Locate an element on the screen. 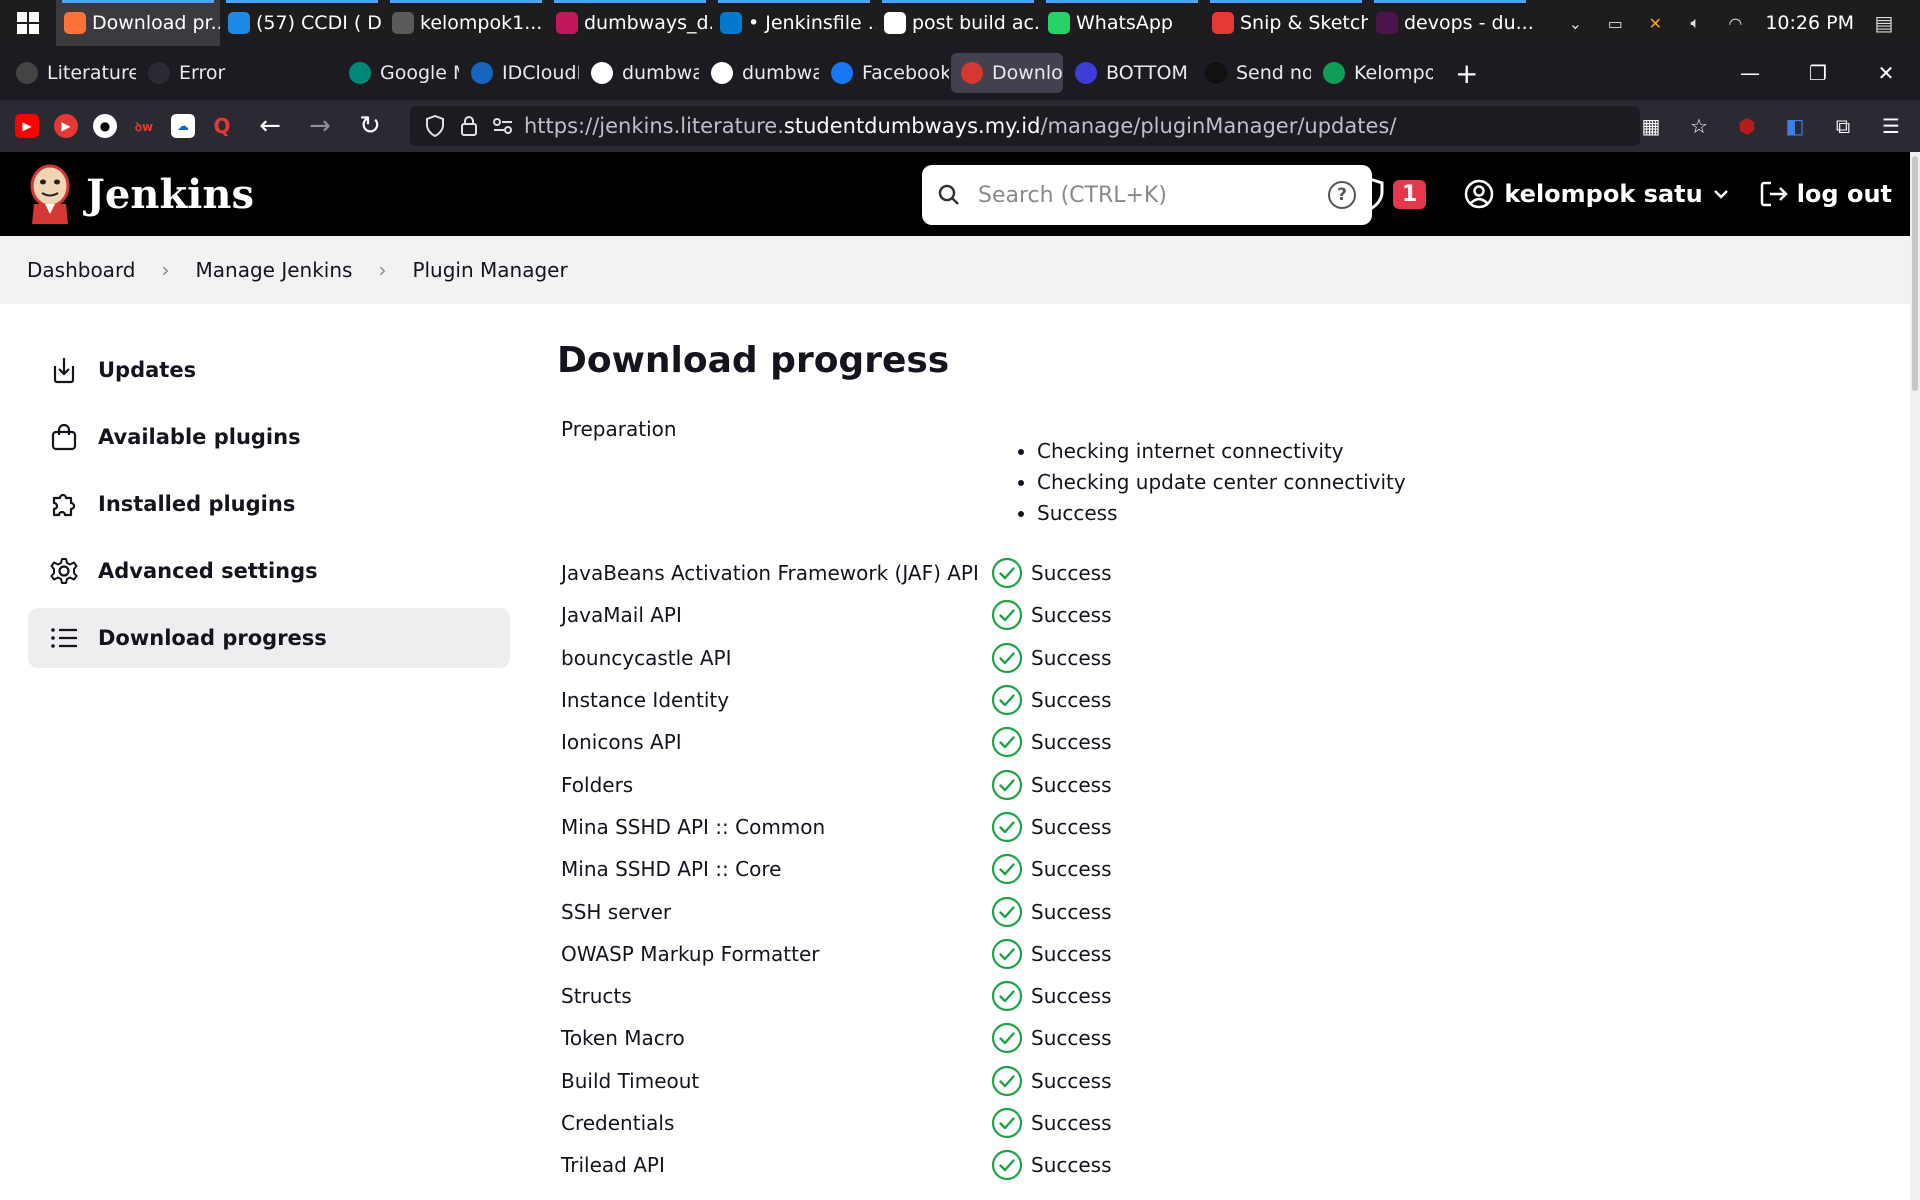 Image resolution: width=1920 pixels, height=1200 pixels. browser-tab: Facebook is located at coordinates (885, 73).